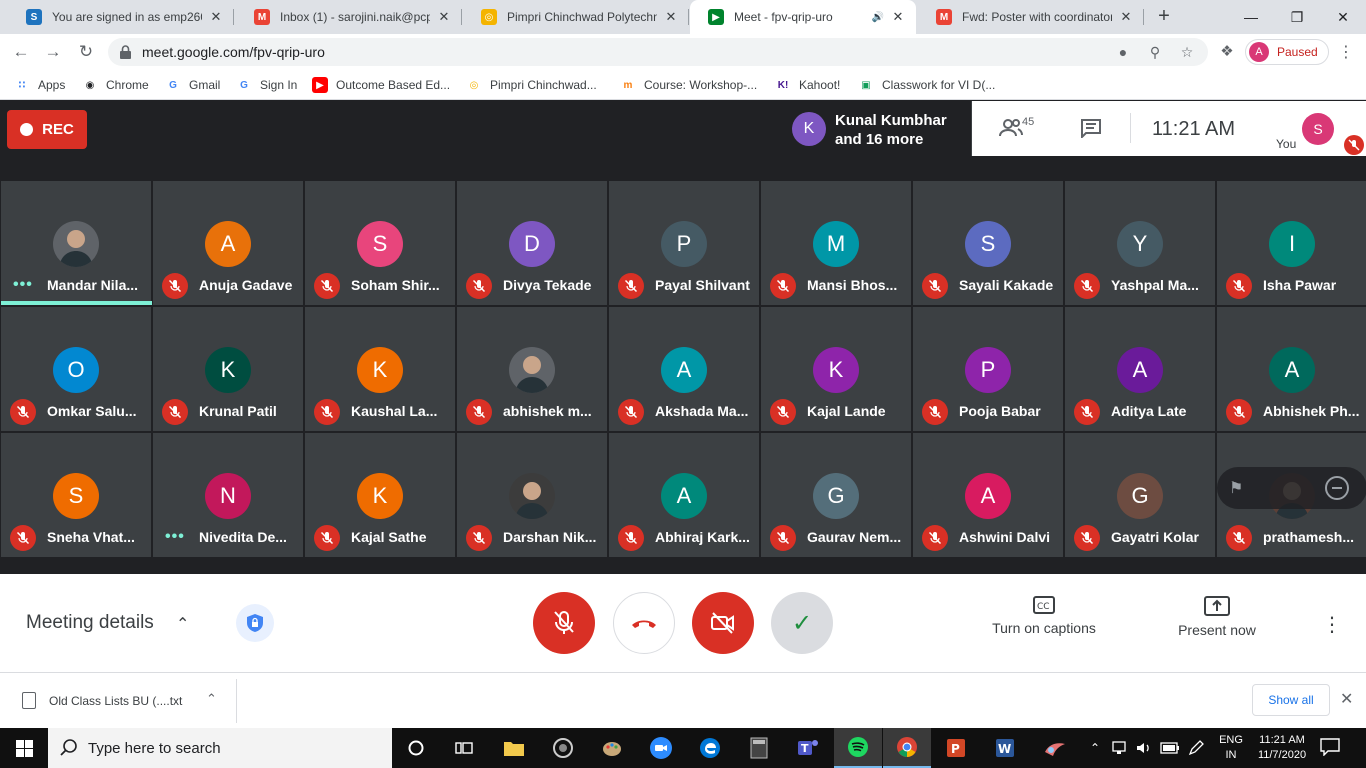 The width and height of the screenshot is (1366, 768). Describe the element at coordinates (836, 369) in the screenshot. I see `participant-tile: K Kajal Lande` at that location.